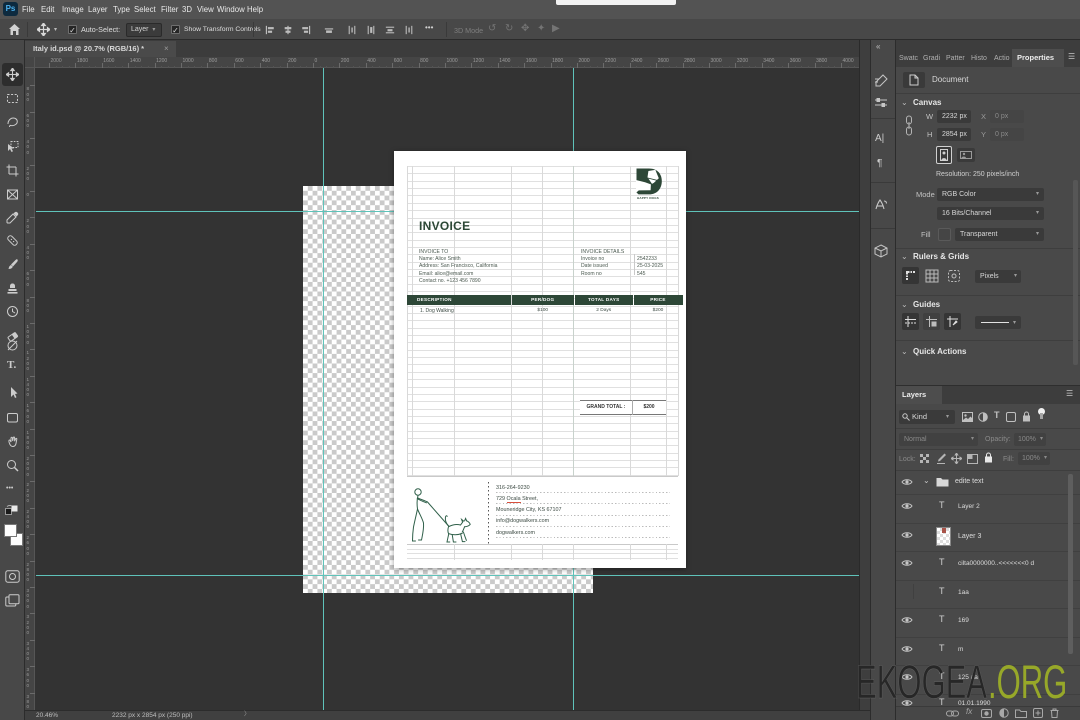 Image resolution: width=1080 pixels, height=720 pixels. Describe the element at coordinates (921, 683) in the screenshot. I see `svg-text: EKOGEA` at that location.